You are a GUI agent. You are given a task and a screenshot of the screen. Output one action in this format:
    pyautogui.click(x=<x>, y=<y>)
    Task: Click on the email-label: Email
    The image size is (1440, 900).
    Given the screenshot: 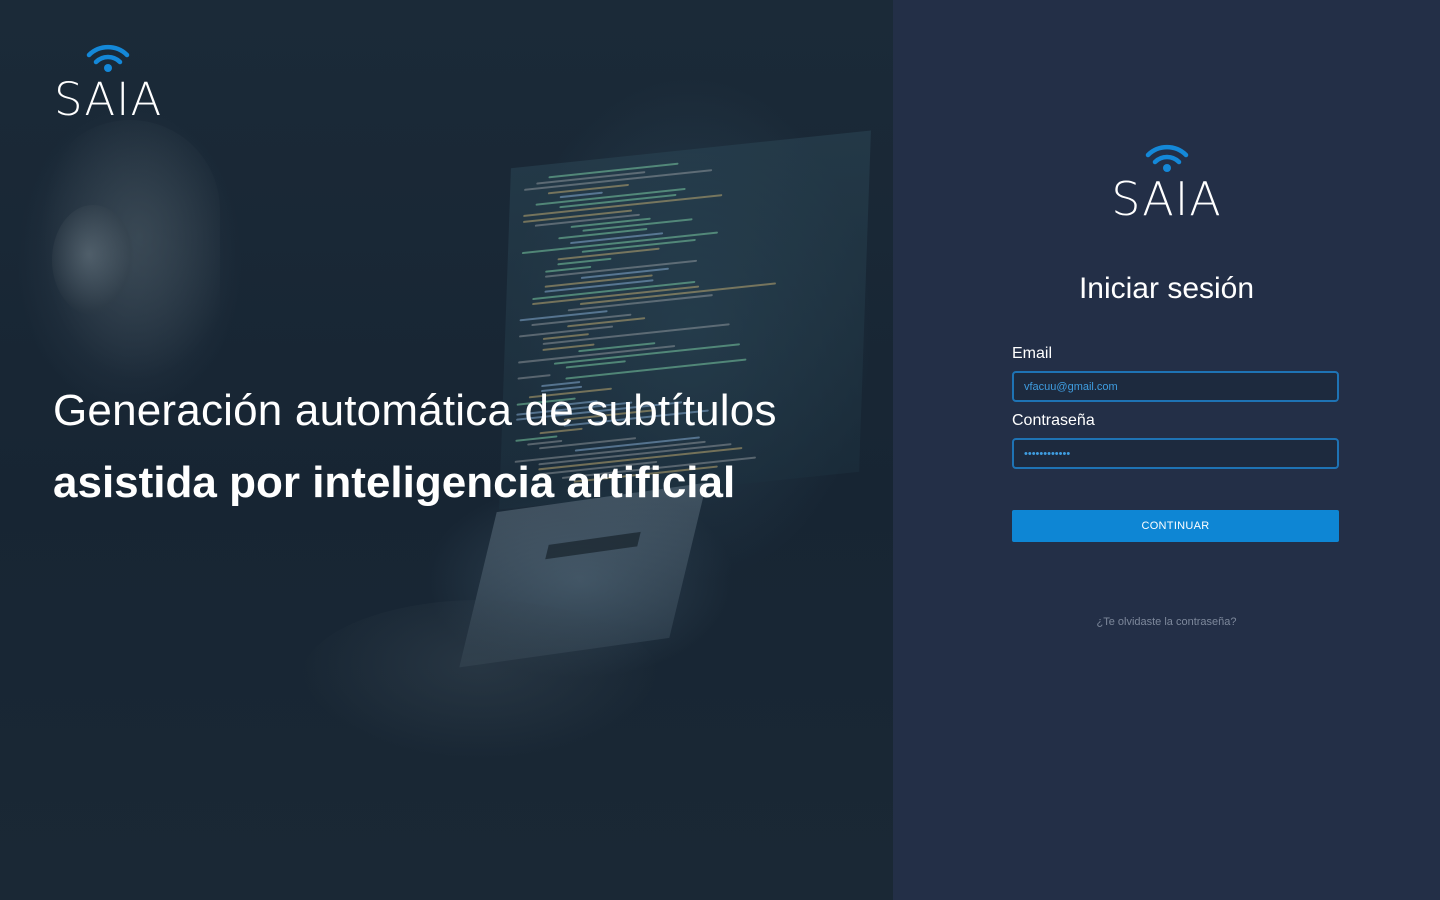 What is the action you would take?
    pyautogui.click(x=1032, y=353)
    